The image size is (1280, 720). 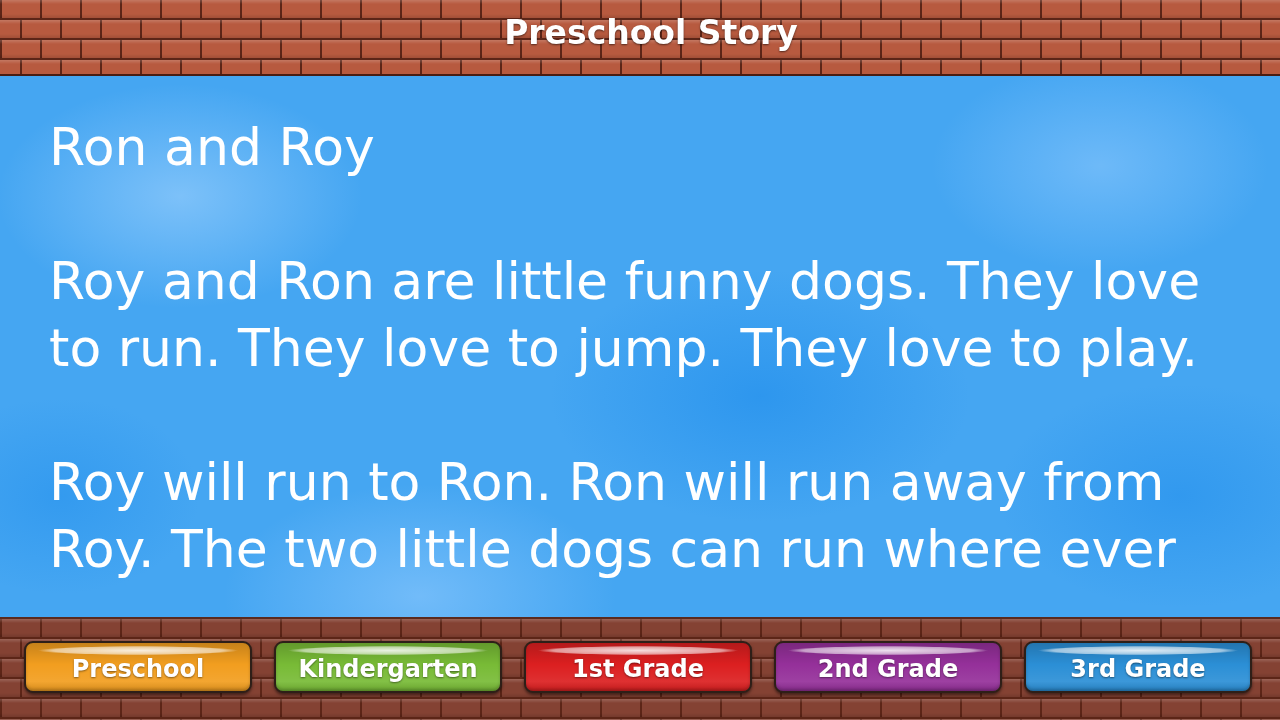 I want to click on grade-button: 1st Grade, so click(x=638, y=667).